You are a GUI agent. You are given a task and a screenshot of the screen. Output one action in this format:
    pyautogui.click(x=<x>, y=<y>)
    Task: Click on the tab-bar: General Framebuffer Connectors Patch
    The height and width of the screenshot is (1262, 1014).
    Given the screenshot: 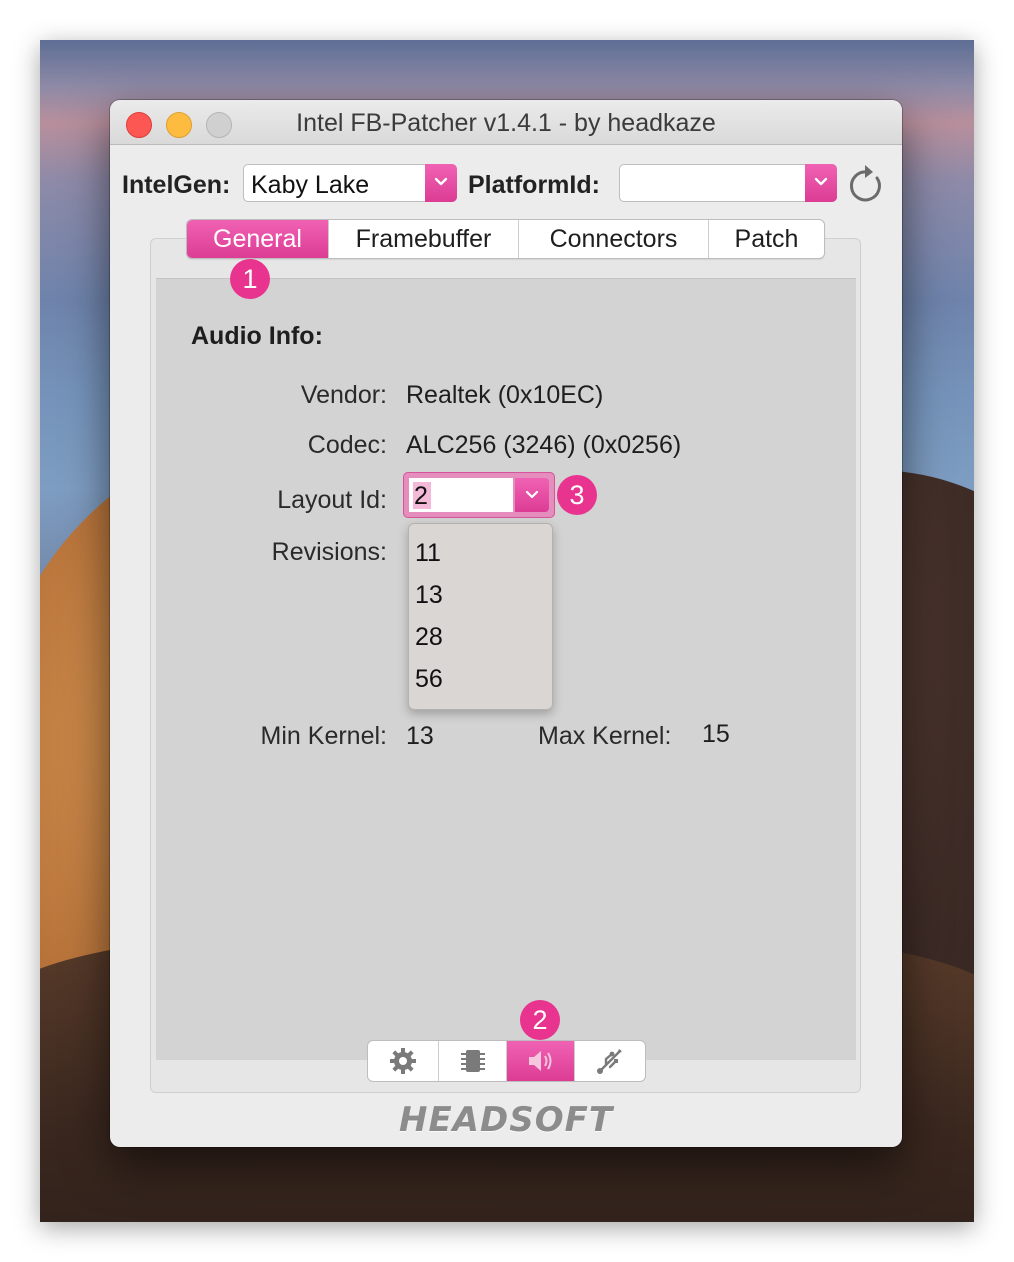 What is the action you would take?
    pyautogui.click(x=505, y=239)
    